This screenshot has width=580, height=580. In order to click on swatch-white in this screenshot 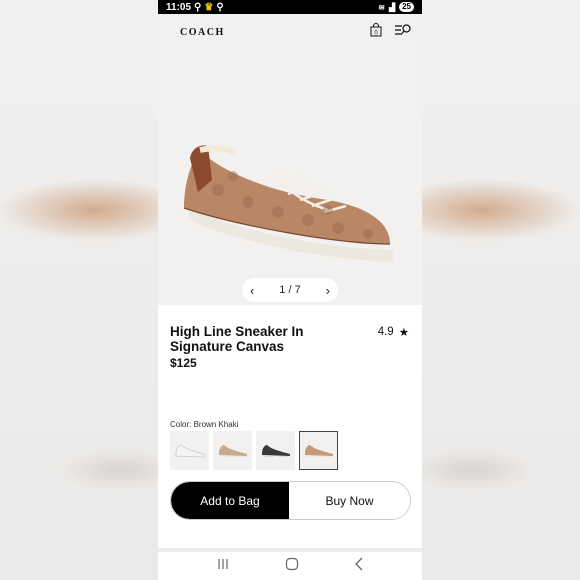, I will do `click(189, 450)`.